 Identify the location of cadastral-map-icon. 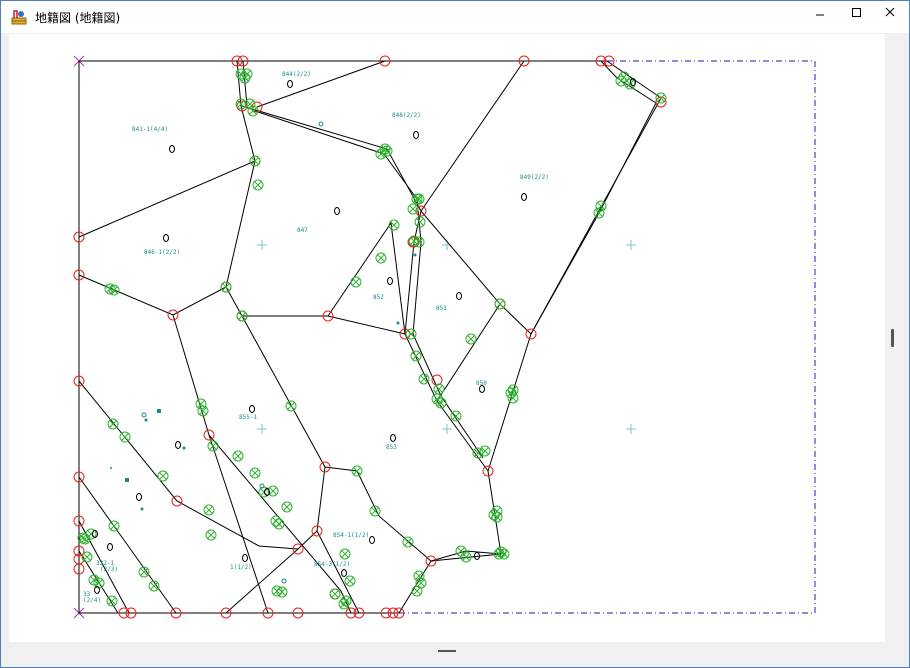
(19, 17).